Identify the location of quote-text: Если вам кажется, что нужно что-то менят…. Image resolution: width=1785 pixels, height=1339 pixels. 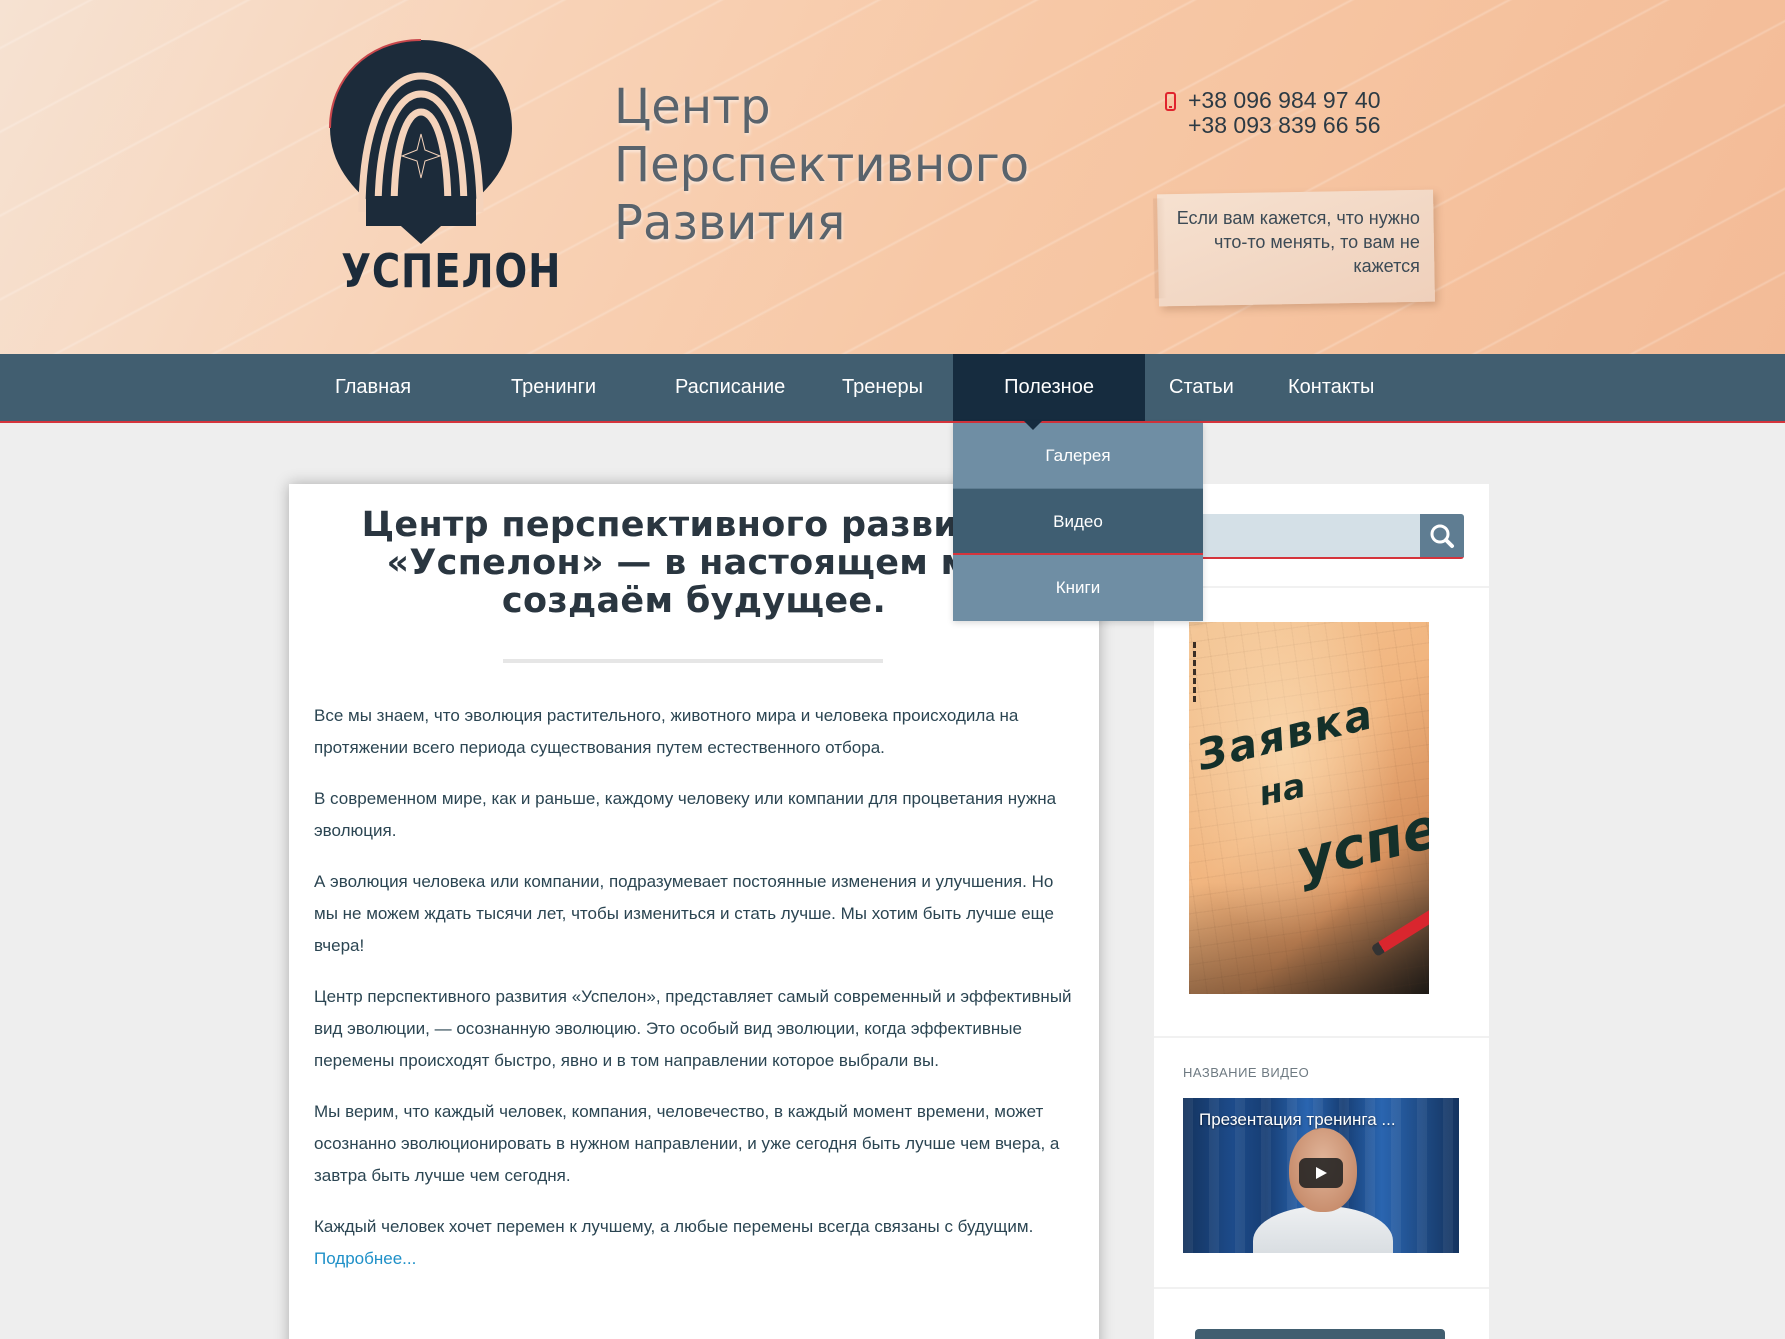
(1298, 241).